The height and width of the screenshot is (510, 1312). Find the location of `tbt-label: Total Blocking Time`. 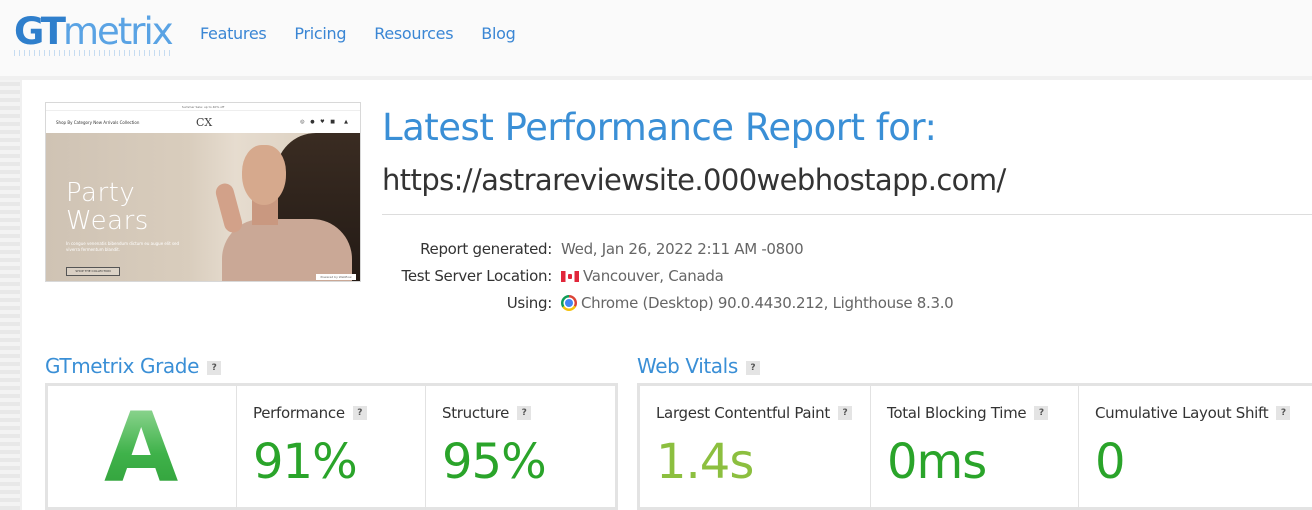

tbt-label: Total Blocking Time is located at coordinates (957, 413).